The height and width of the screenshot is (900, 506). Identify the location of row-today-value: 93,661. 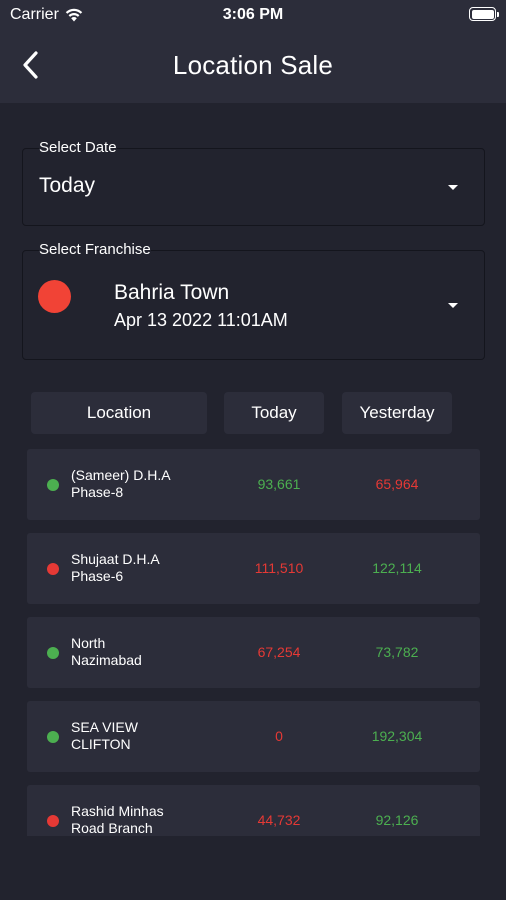
(279, 484).